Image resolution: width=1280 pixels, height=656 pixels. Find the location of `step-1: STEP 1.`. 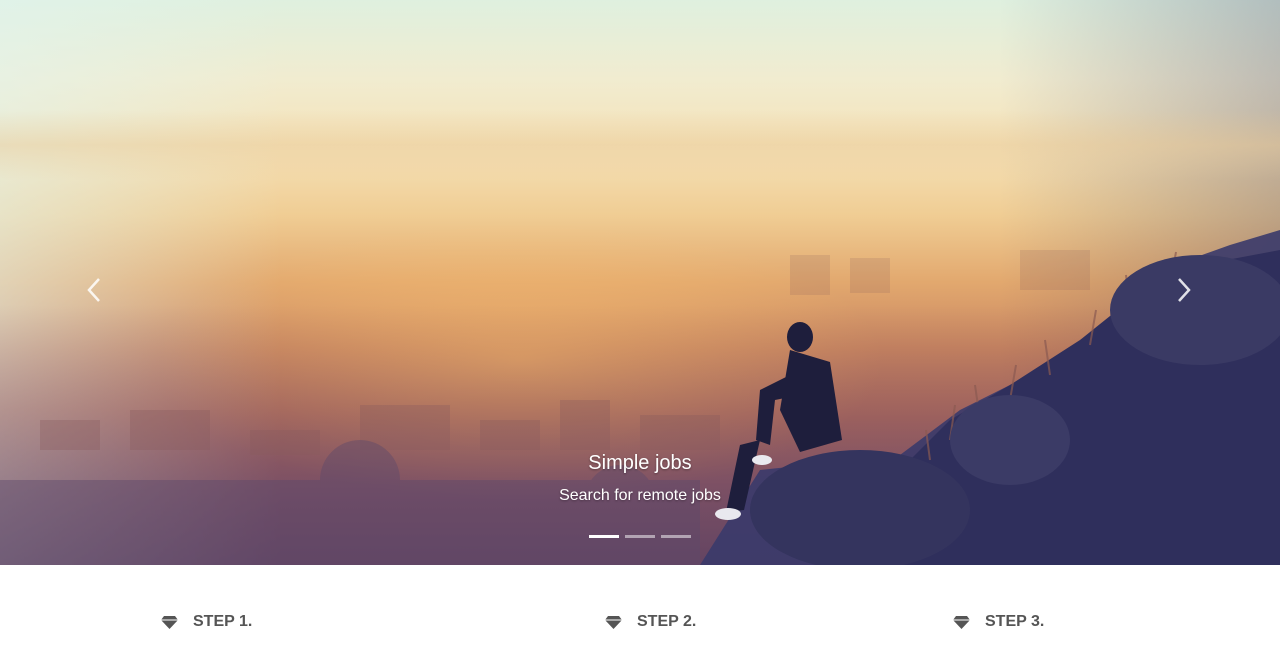

step-1: STEP 1. is located at coordinates (206, 622).